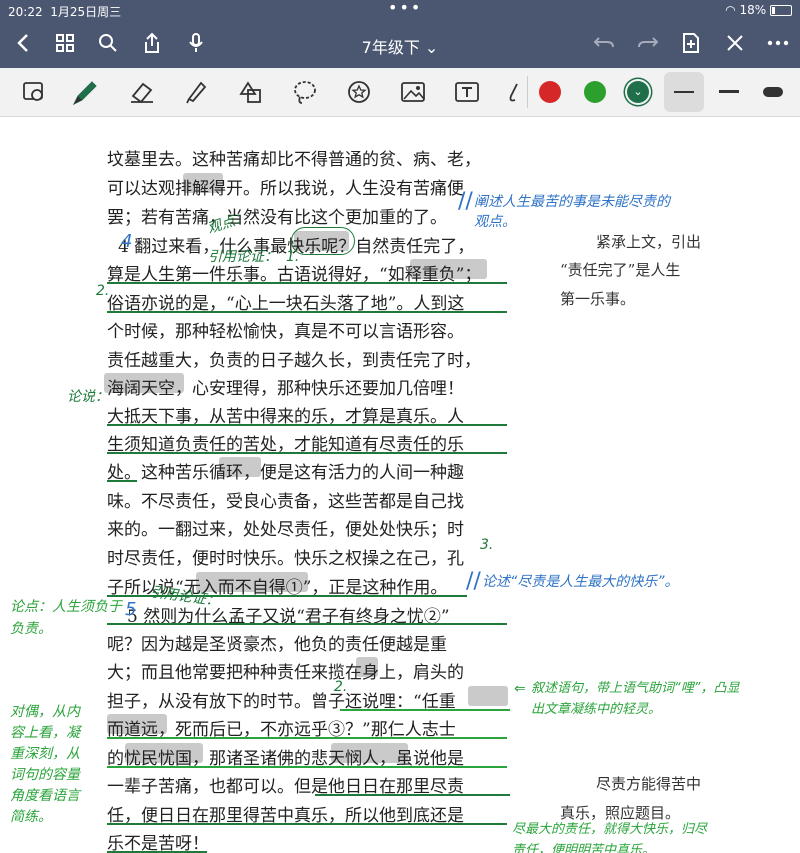 The height and width of the screenshot is (853, 800). What do you see at coordinates (31, 629) in the screenshot?
I see `handwritten-note: 负责。` at bounding box center [31, 629].